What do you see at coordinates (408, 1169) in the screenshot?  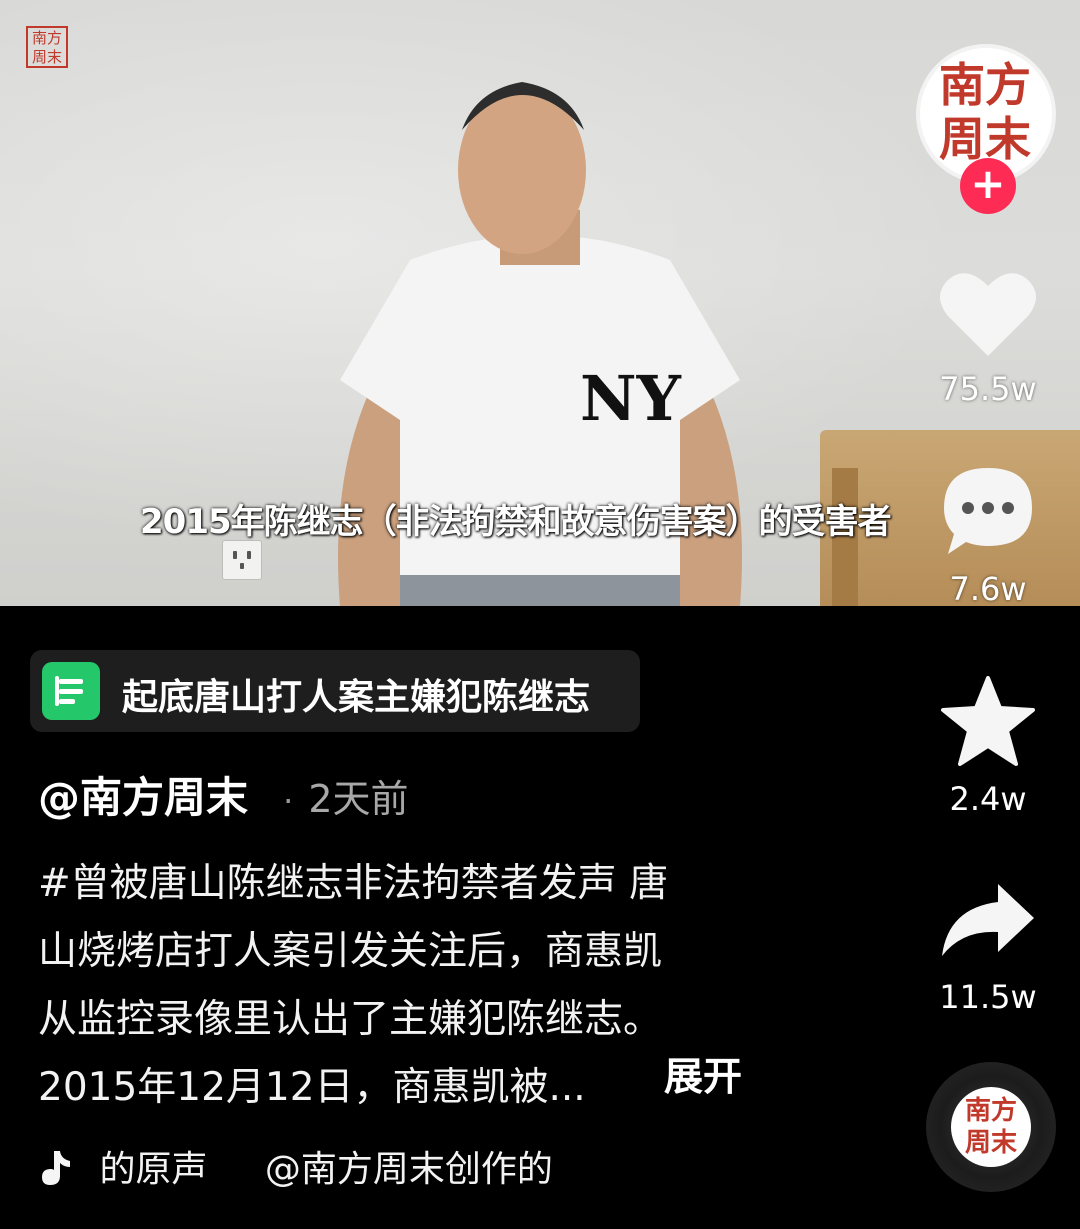 I see `music-credit: @南方周末创作的` at bounding box center [408, 1169].